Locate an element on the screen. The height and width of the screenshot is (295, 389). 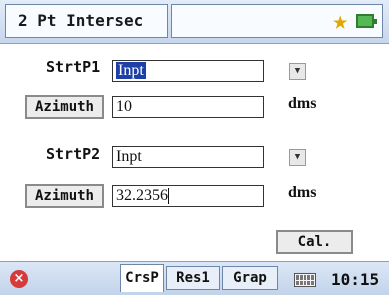
title-bar: 2 Pt Intersec ★ is located at coordinates (194, 22).